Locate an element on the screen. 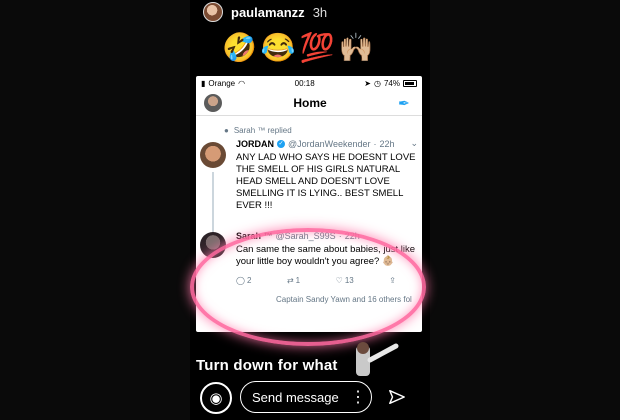  alarm-icon: ◷ is located at coordinates (377, 83).